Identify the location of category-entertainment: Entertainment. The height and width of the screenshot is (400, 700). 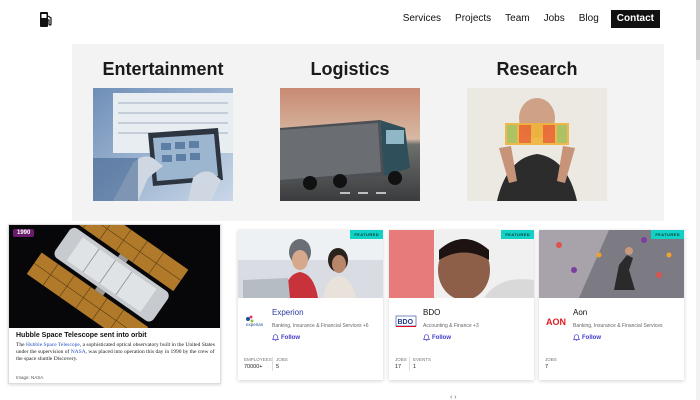
(163, 129).